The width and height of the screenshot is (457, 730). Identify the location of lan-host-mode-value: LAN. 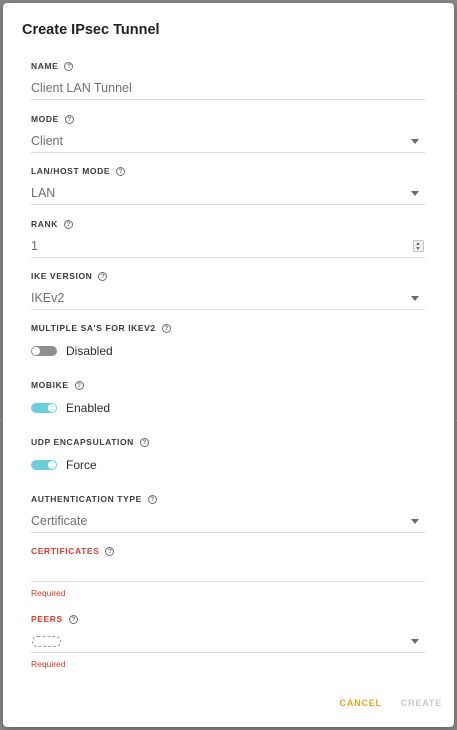
(43, 193).